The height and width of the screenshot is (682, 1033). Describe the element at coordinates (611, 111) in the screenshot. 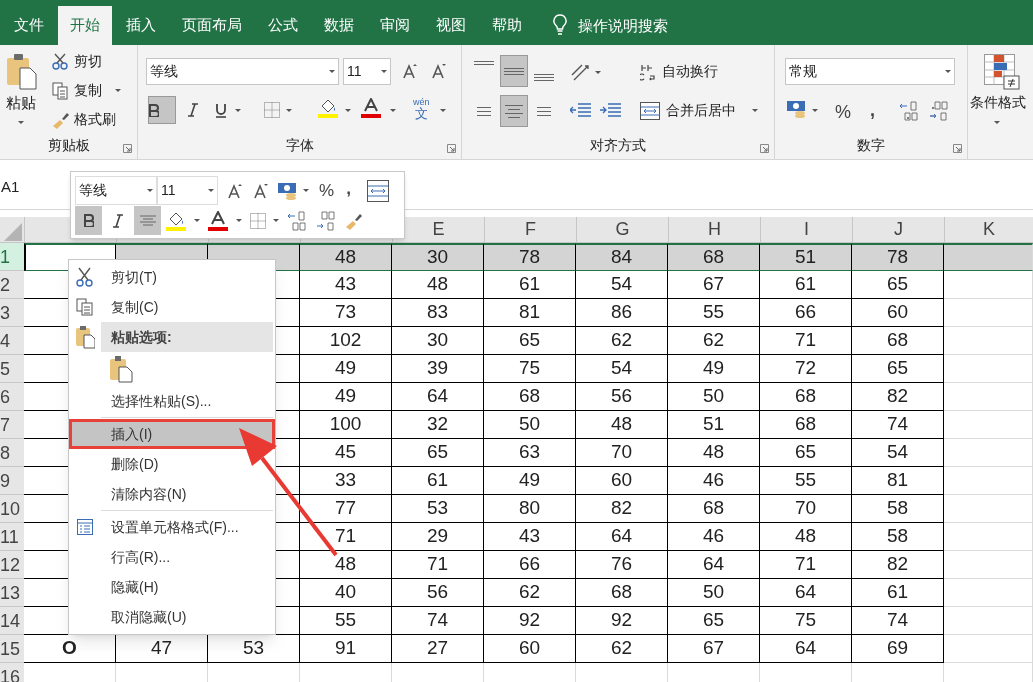

I see `increase-indent-icon` at that location.